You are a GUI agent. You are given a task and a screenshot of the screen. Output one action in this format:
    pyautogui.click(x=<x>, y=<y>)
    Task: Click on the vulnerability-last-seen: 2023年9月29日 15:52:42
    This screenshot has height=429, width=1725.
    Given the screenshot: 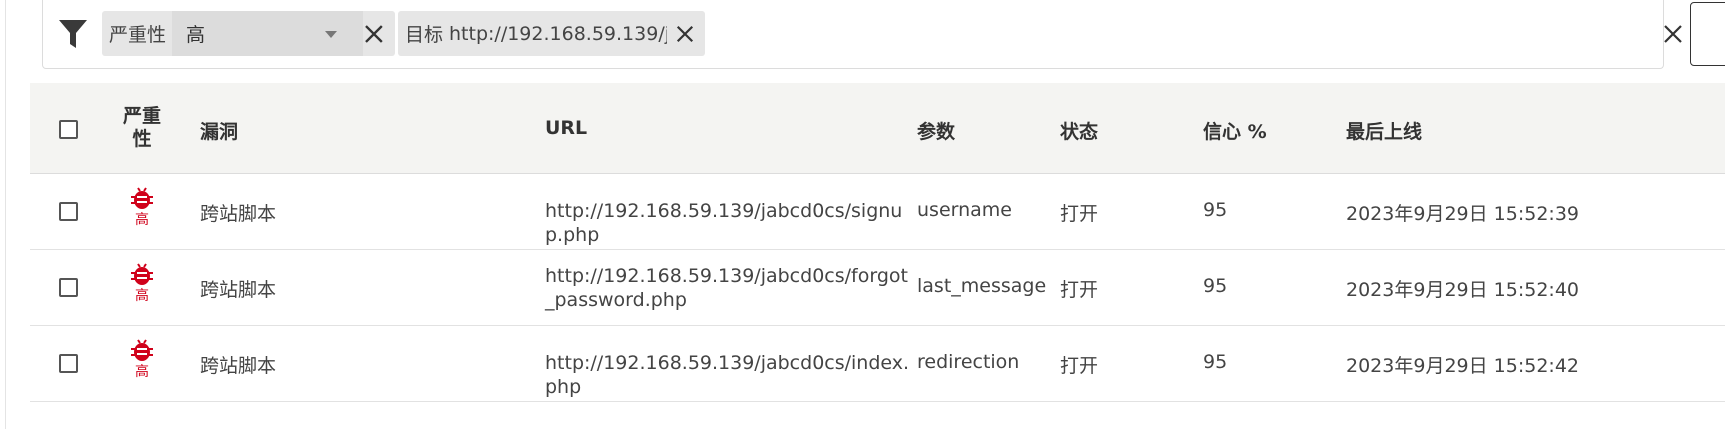 What is the action you would take?
    pyautogui.click(x=1462, y=366)
    